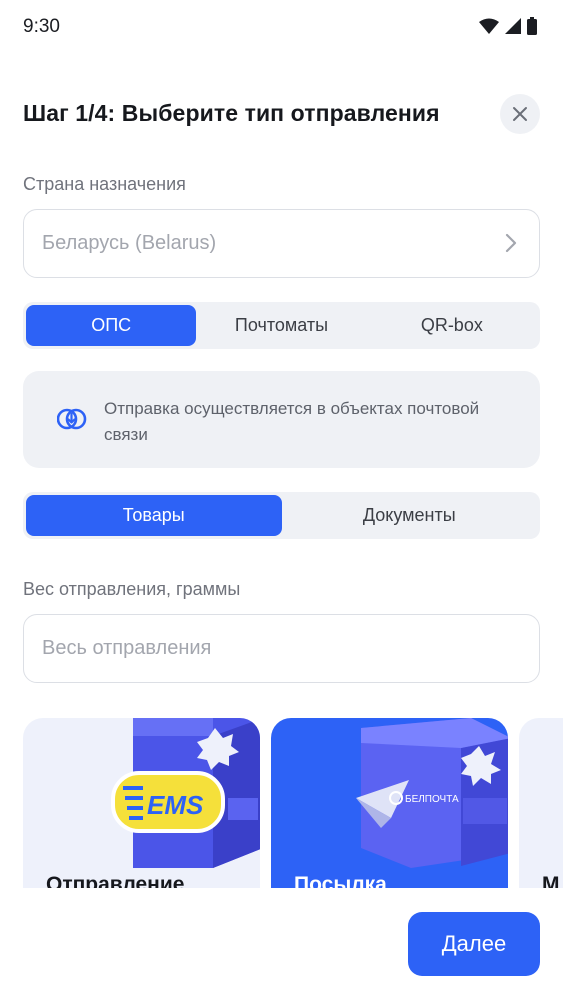 The image size is (563, 1000). Describe the element at coordinates (281, 944) in the screenshot. I see `bottom-bar: Далее` at that location.